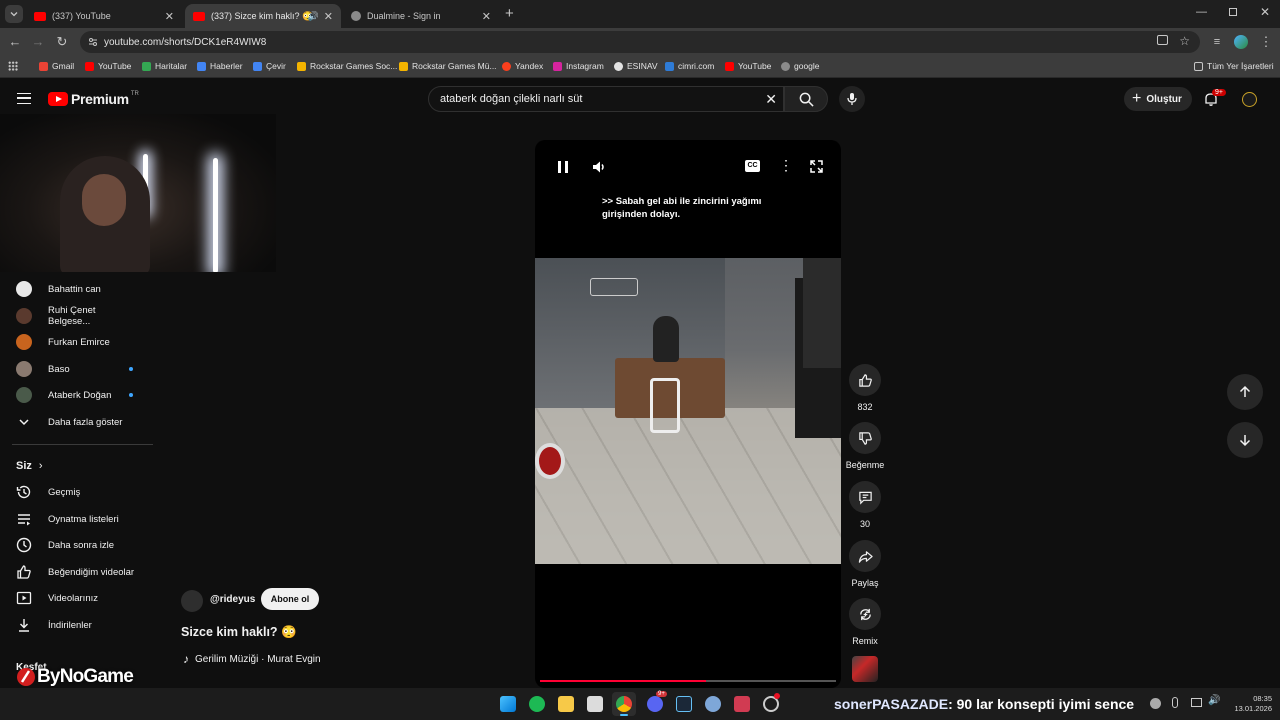  What do you see at coordinates (1184, 41) in the screenshot?
I see `bookmark-star-icon: ☆` at bounding box center [1184, 41].